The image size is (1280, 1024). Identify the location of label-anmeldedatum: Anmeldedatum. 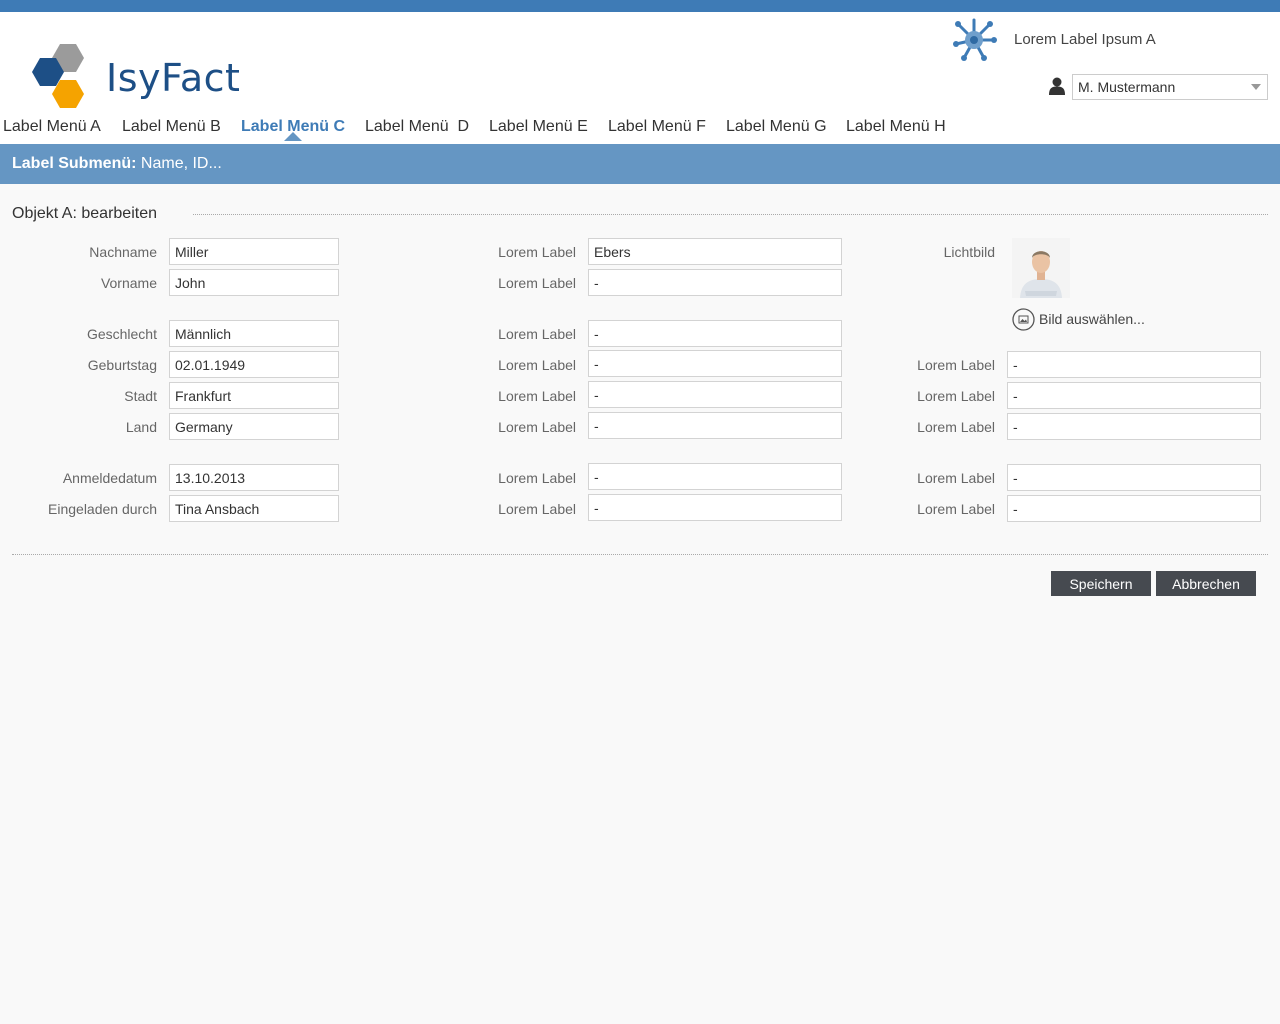
(109, 478).